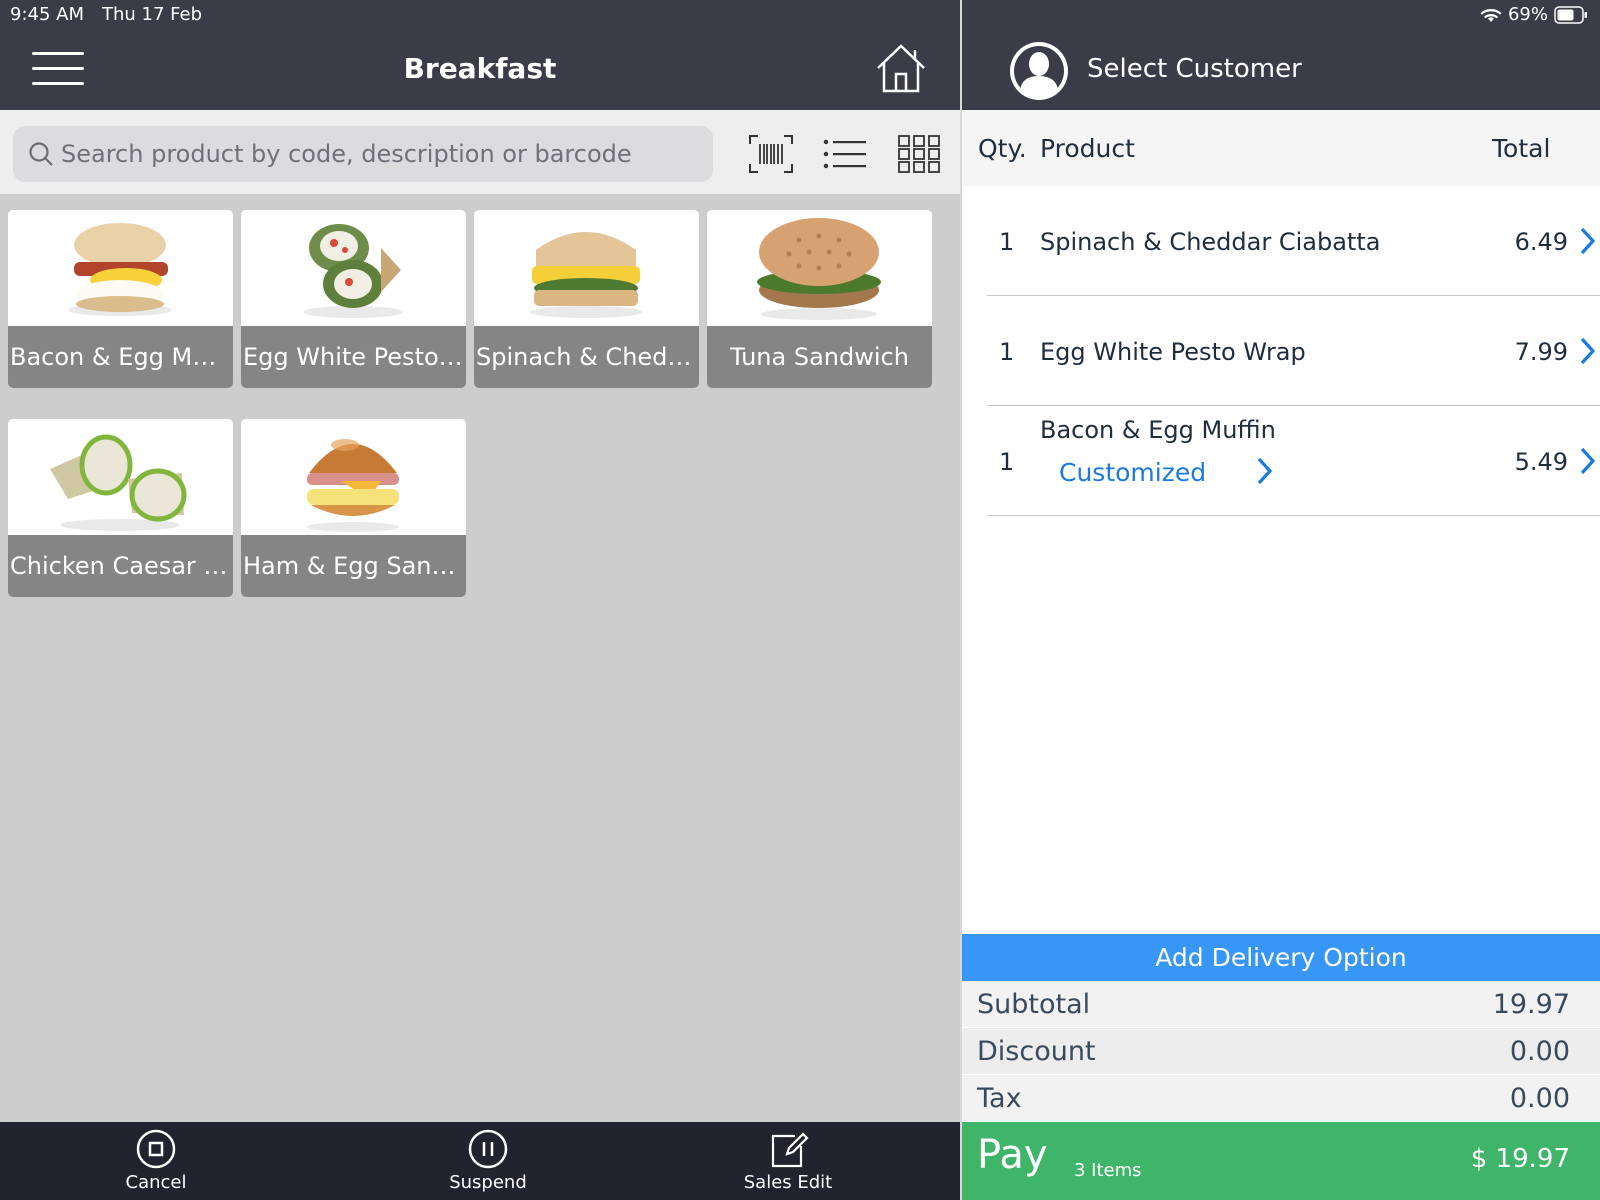  Describe the element at coordinates (1002, 148) in the screenshot. I see `qty-header: Qty.` at that location.